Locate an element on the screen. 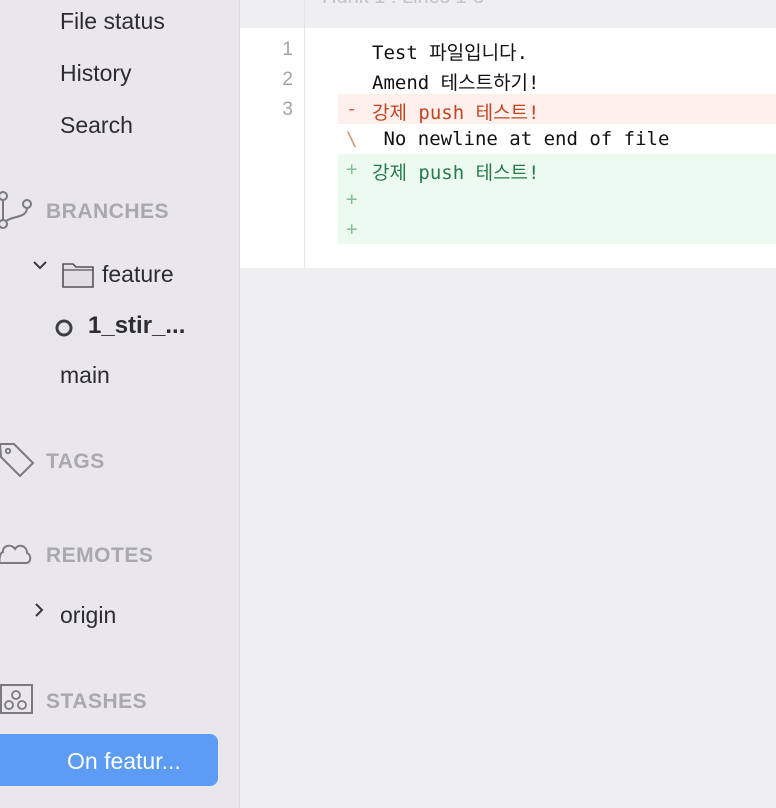 The height and width of the screenshot is (808, 776). remotes-label: REMOTES is located at coordinates (100, 555).